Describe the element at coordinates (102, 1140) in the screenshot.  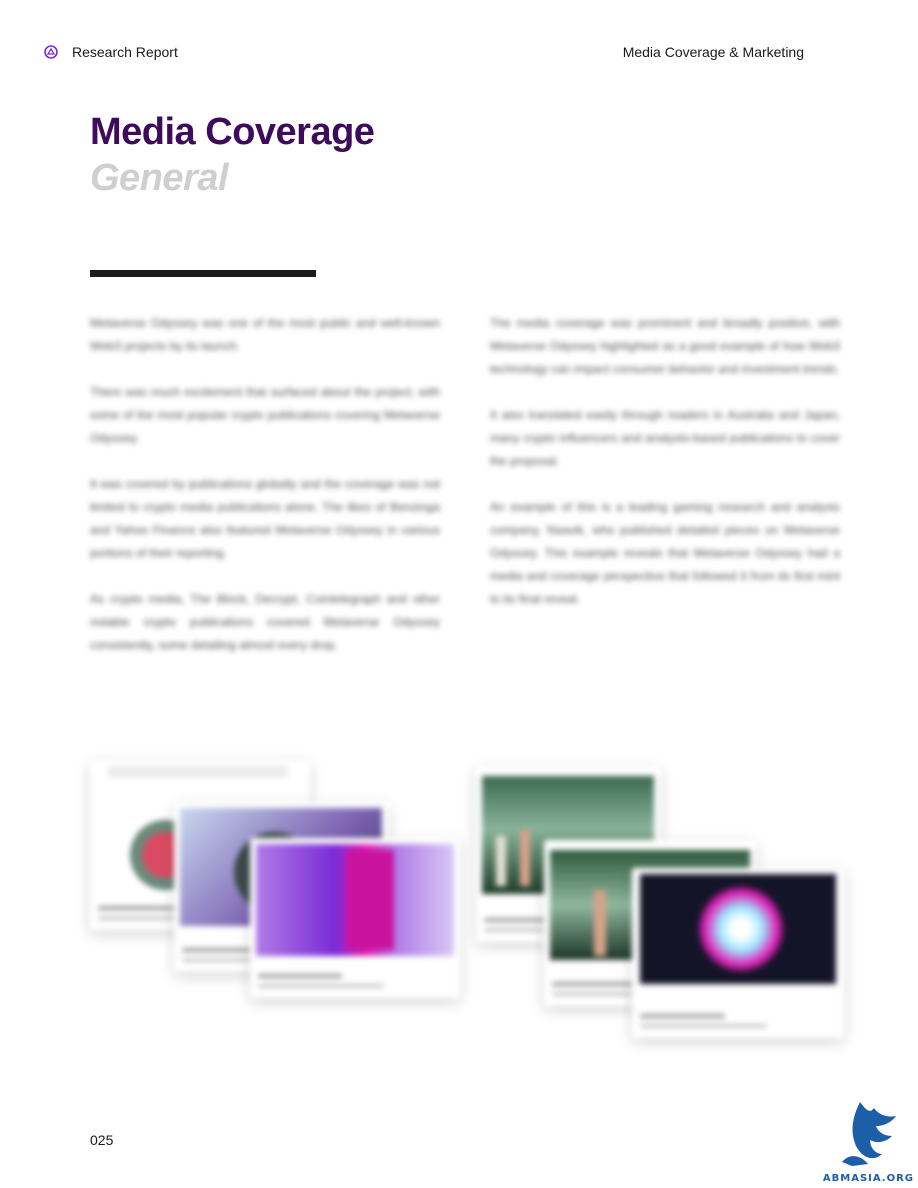
I see `page-number: 025` at that location.